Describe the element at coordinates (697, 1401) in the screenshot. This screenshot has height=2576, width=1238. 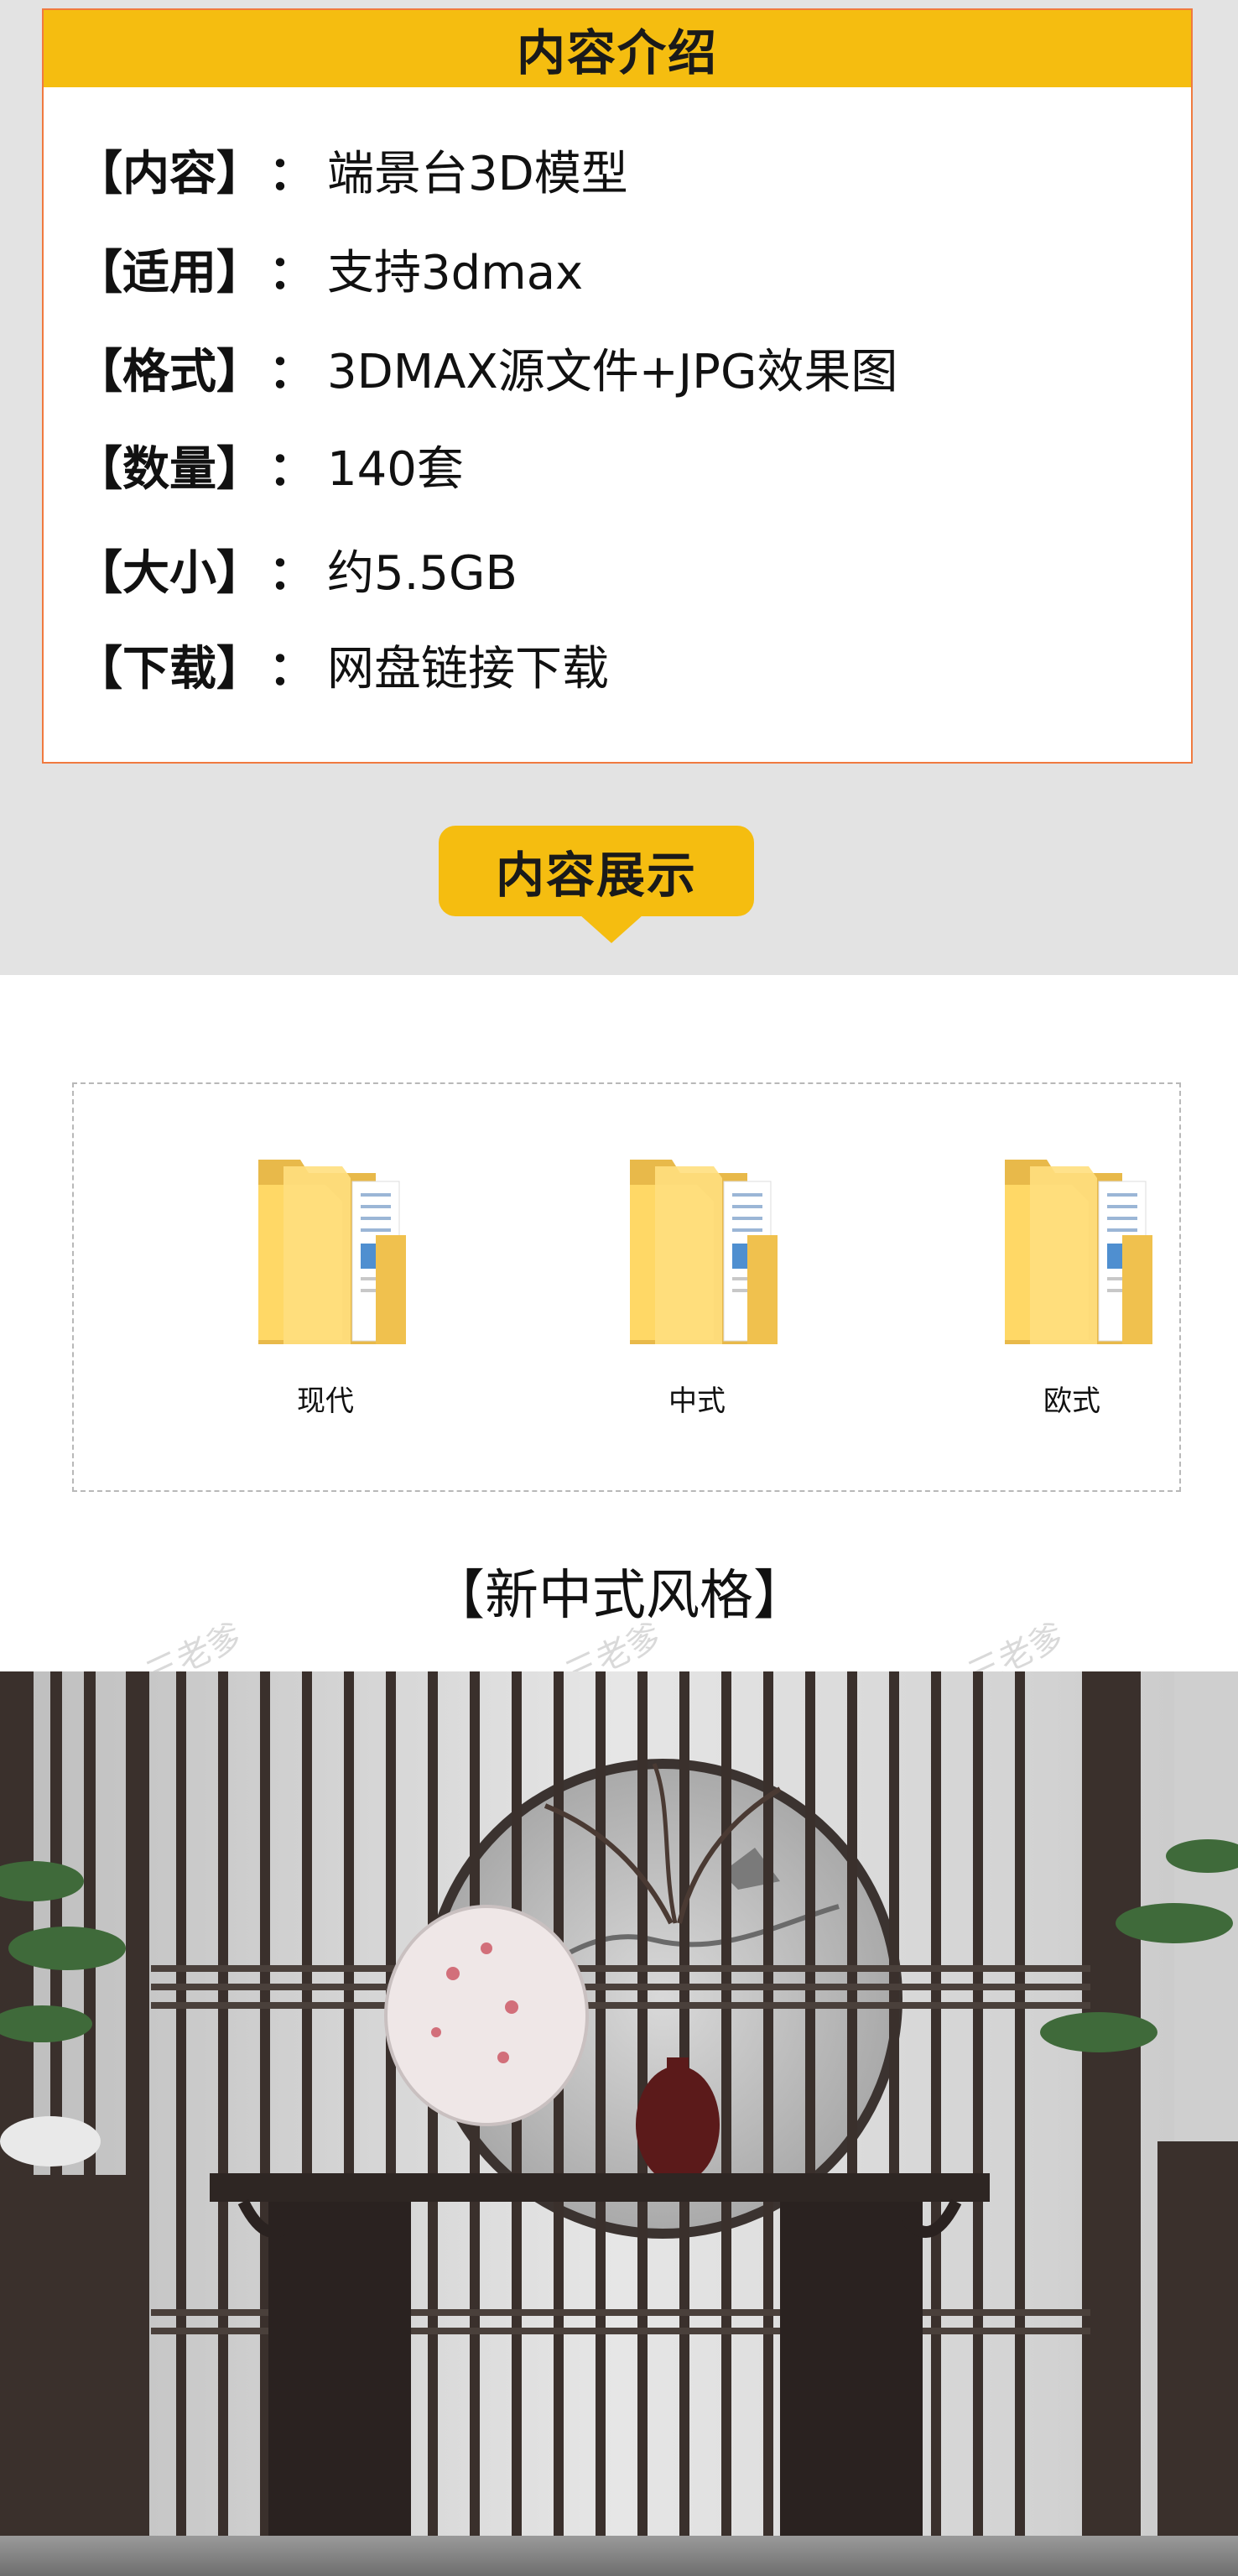
I see `folder-name: 中式` at that location.